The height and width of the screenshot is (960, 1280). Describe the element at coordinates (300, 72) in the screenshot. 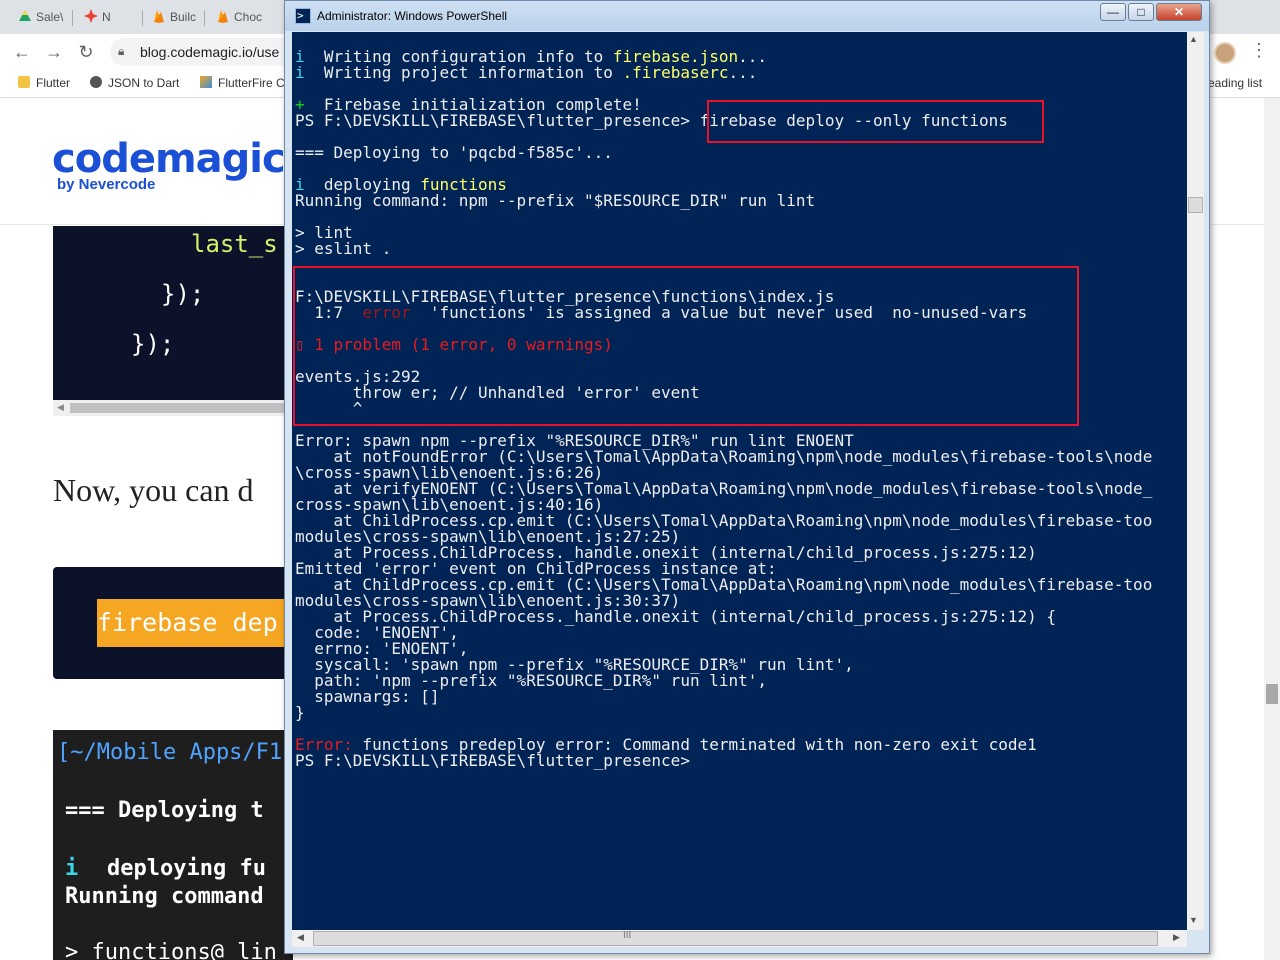

I see `info-icon: i` at that location.